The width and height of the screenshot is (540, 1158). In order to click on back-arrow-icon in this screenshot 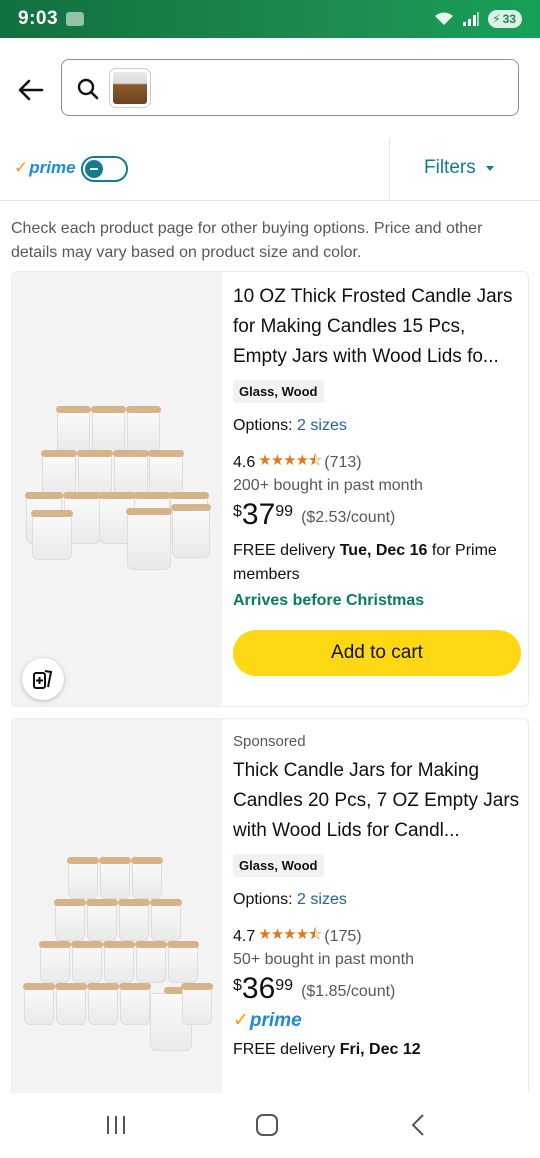, I will do `click(30, 90)`.